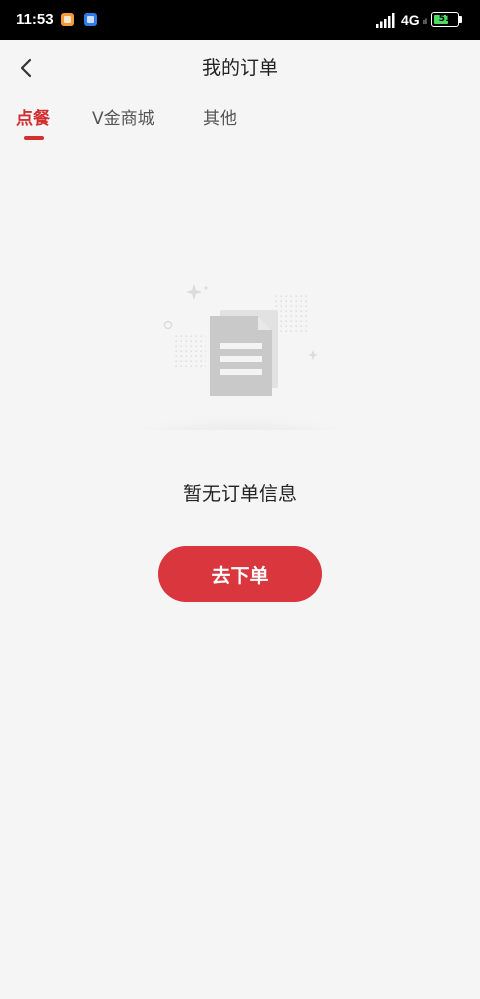 This screenshot has width=480, height=999. Describe the element at coordinates (385, 20) in the screenshot. I see `signal-strength-icon` at that location.